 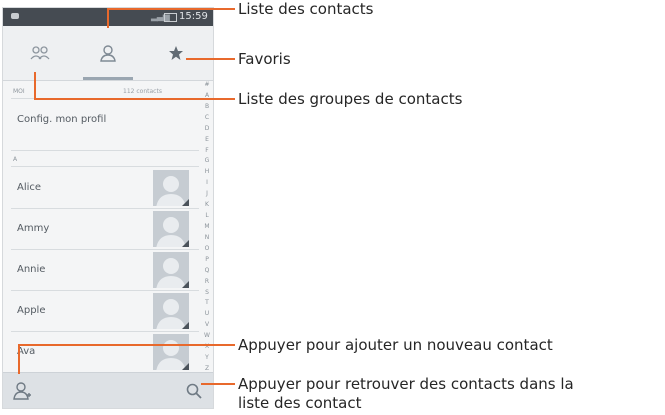 What do you see at coordinates (207, 172) in the screenshot?
I see `index-letter: H` at bounding box center [207, 172].